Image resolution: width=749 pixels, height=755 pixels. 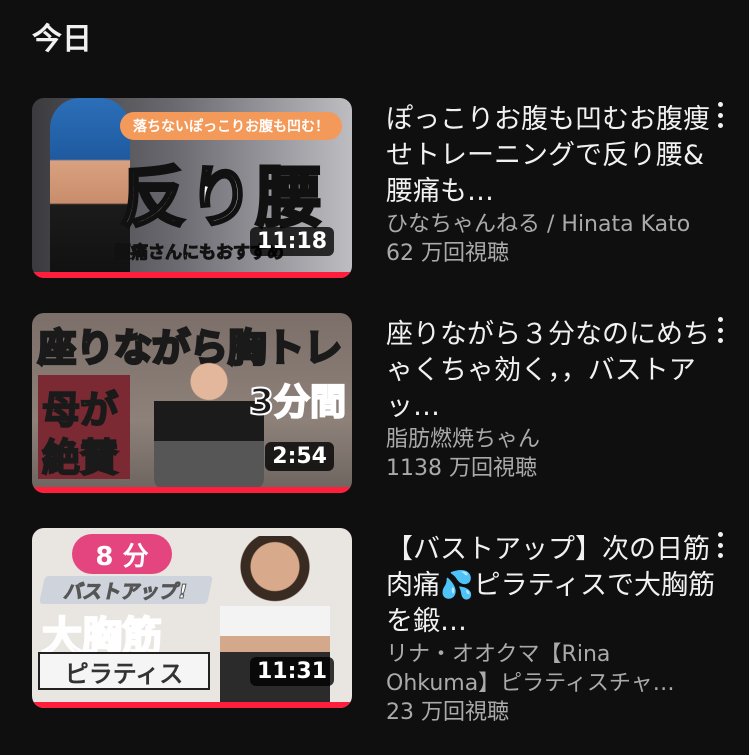 What do you see at coordinates (461, 468) in the screenshot?
I see `view-count: 1138 万回視聴` at bounding box center [461, 468].